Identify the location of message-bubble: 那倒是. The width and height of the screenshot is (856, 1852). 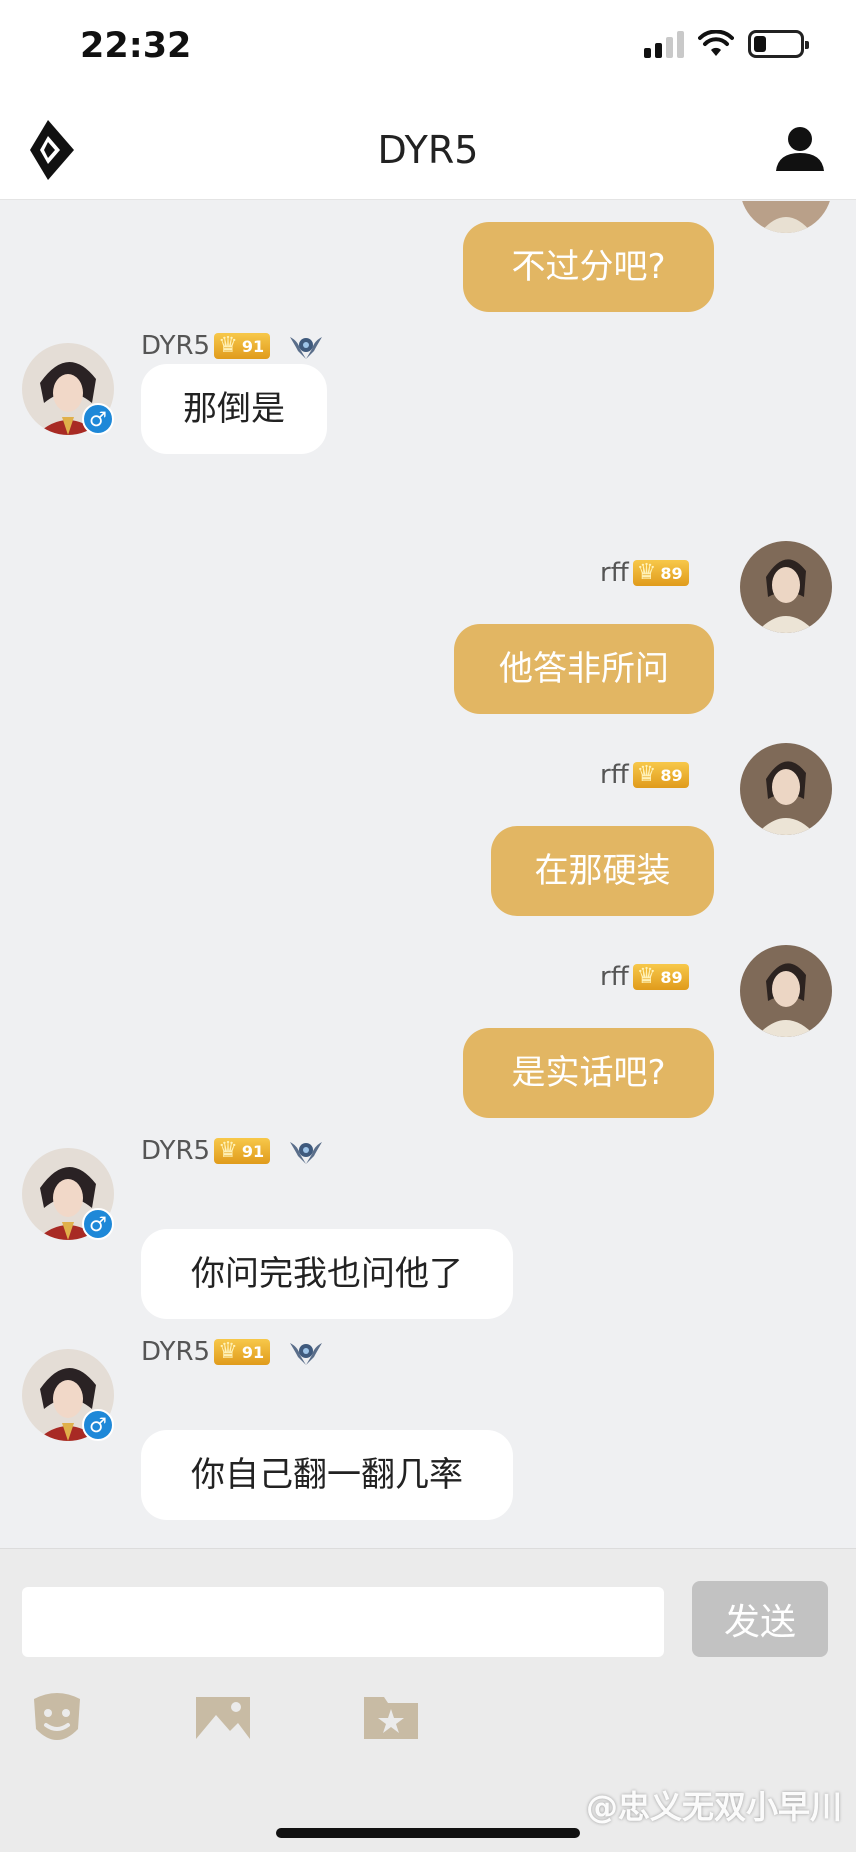
(234, 409).